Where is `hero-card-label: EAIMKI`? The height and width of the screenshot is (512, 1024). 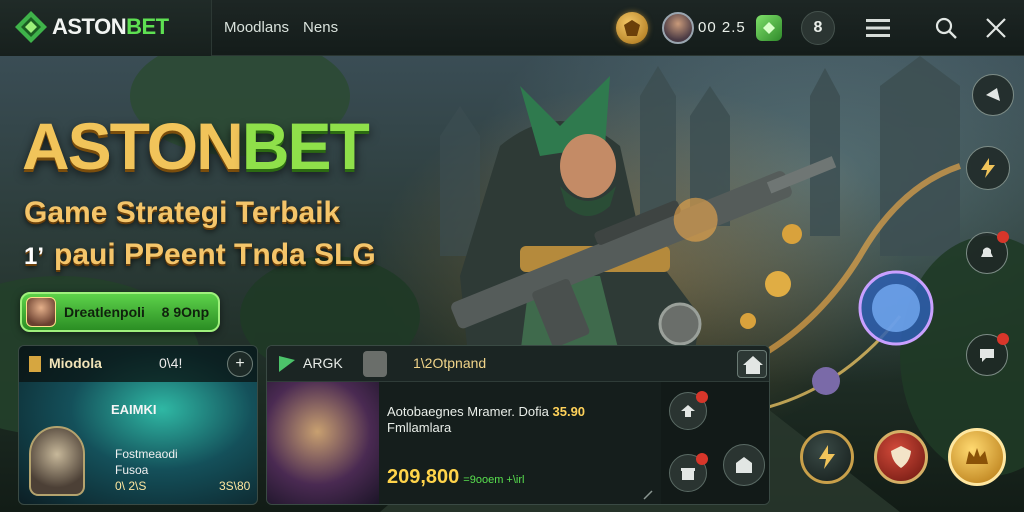 hero-card-label: EAIMKI is located at coordinates (134, 409).